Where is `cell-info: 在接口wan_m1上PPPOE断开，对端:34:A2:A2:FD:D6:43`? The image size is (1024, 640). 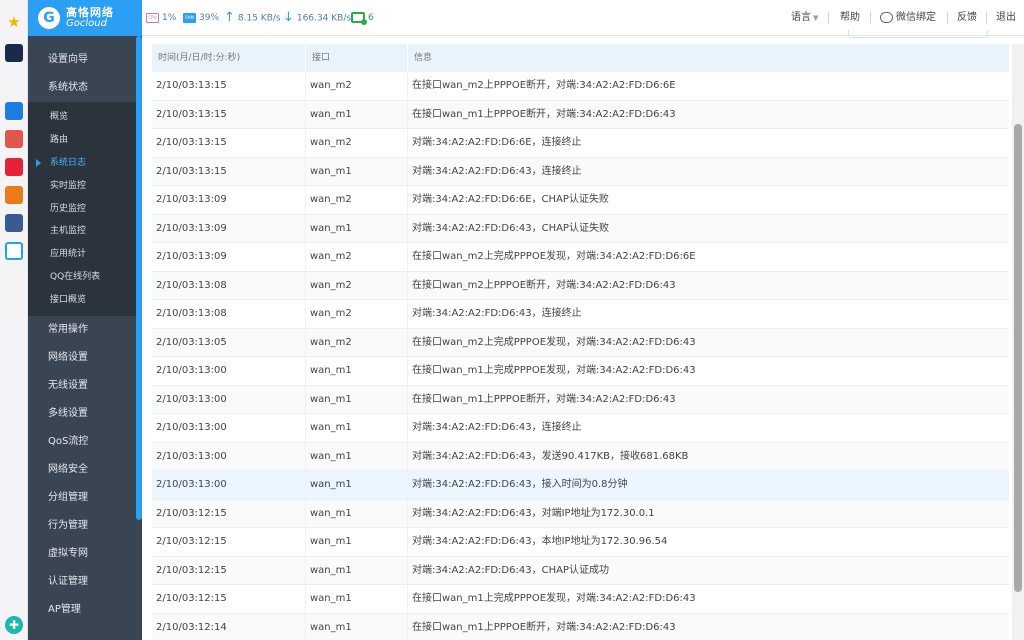
cell-info: 在接口wan_m1上PPPOE断开，对端:34:A2:A2:FD:D6:43 is located at coordinates (544, 627).